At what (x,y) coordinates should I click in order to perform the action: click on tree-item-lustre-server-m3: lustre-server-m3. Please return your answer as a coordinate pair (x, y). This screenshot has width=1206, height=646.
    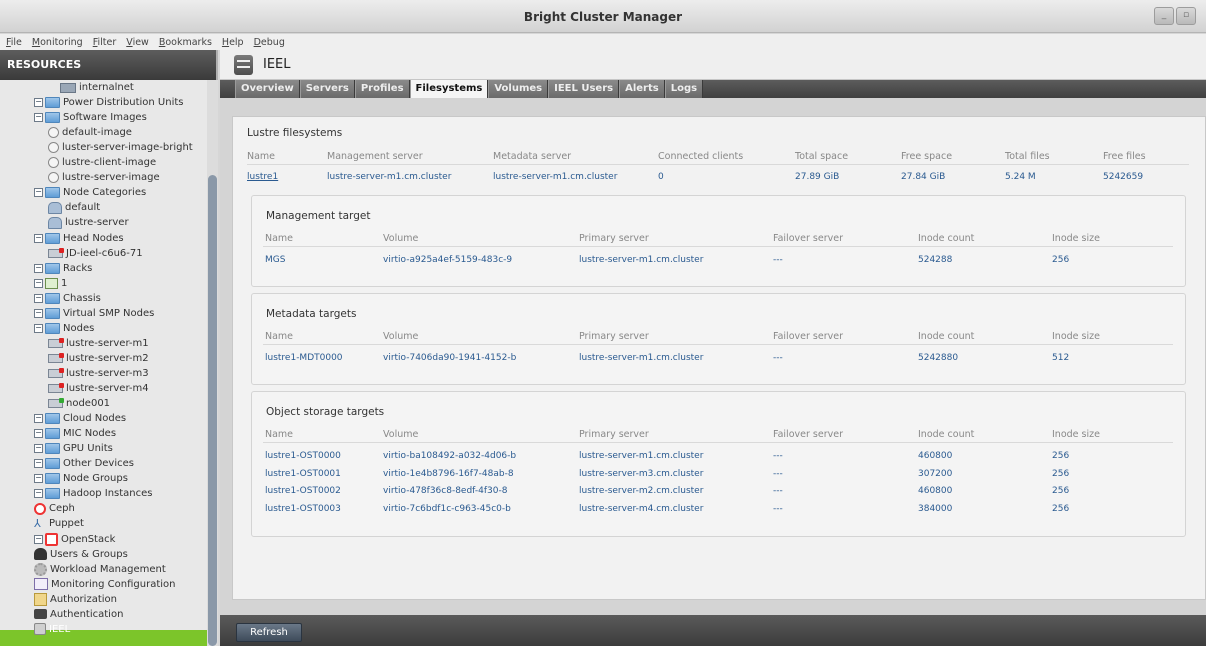
    Looking at the image, I should click on (98, 373).